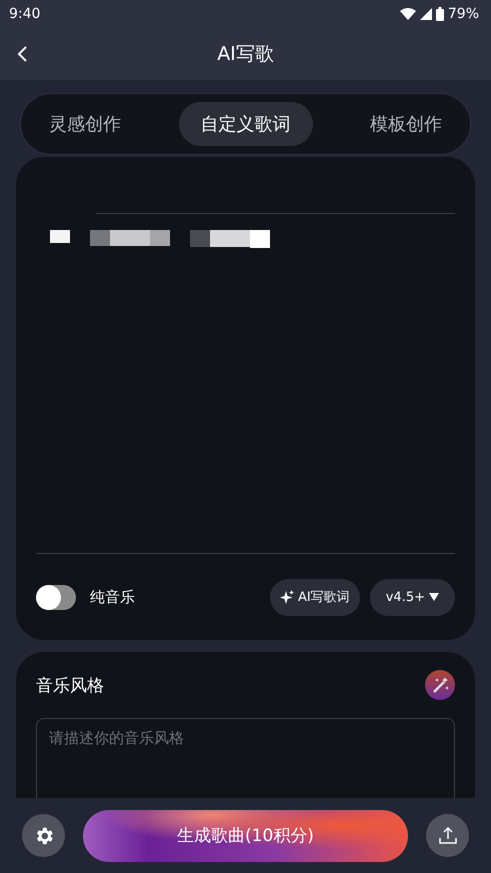 The height and width of the screenshot is (873, 491). What do you see at coordinates (434, 597) in the screenshot?
I see `caret-icon` at bounding box center [434, 597].